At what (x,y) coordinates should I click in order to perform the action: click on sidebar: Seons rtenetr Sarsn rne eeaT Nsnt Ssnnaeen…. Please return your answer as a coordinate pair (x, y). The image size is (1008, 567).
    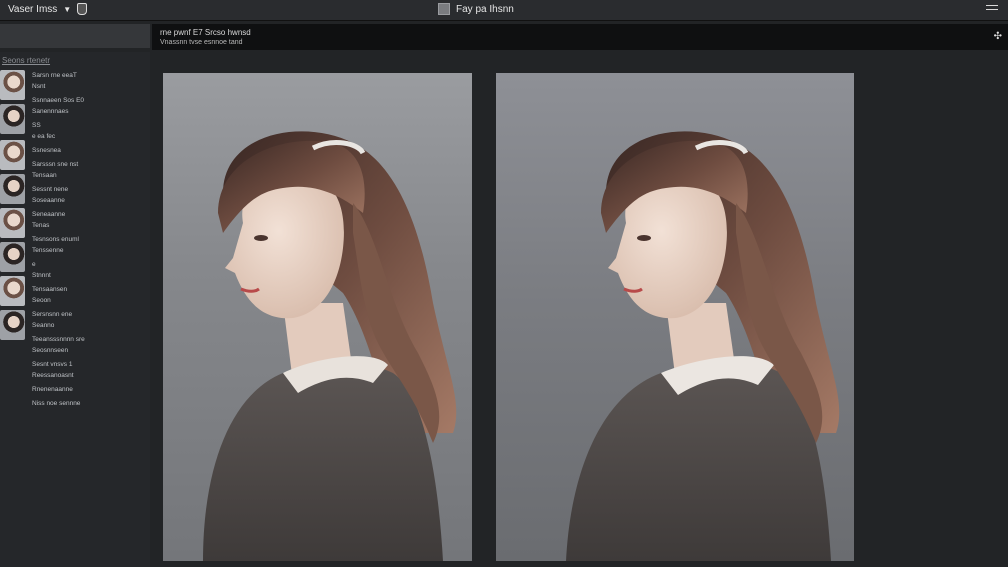
    Looking at the image, I should click on (75, 309).